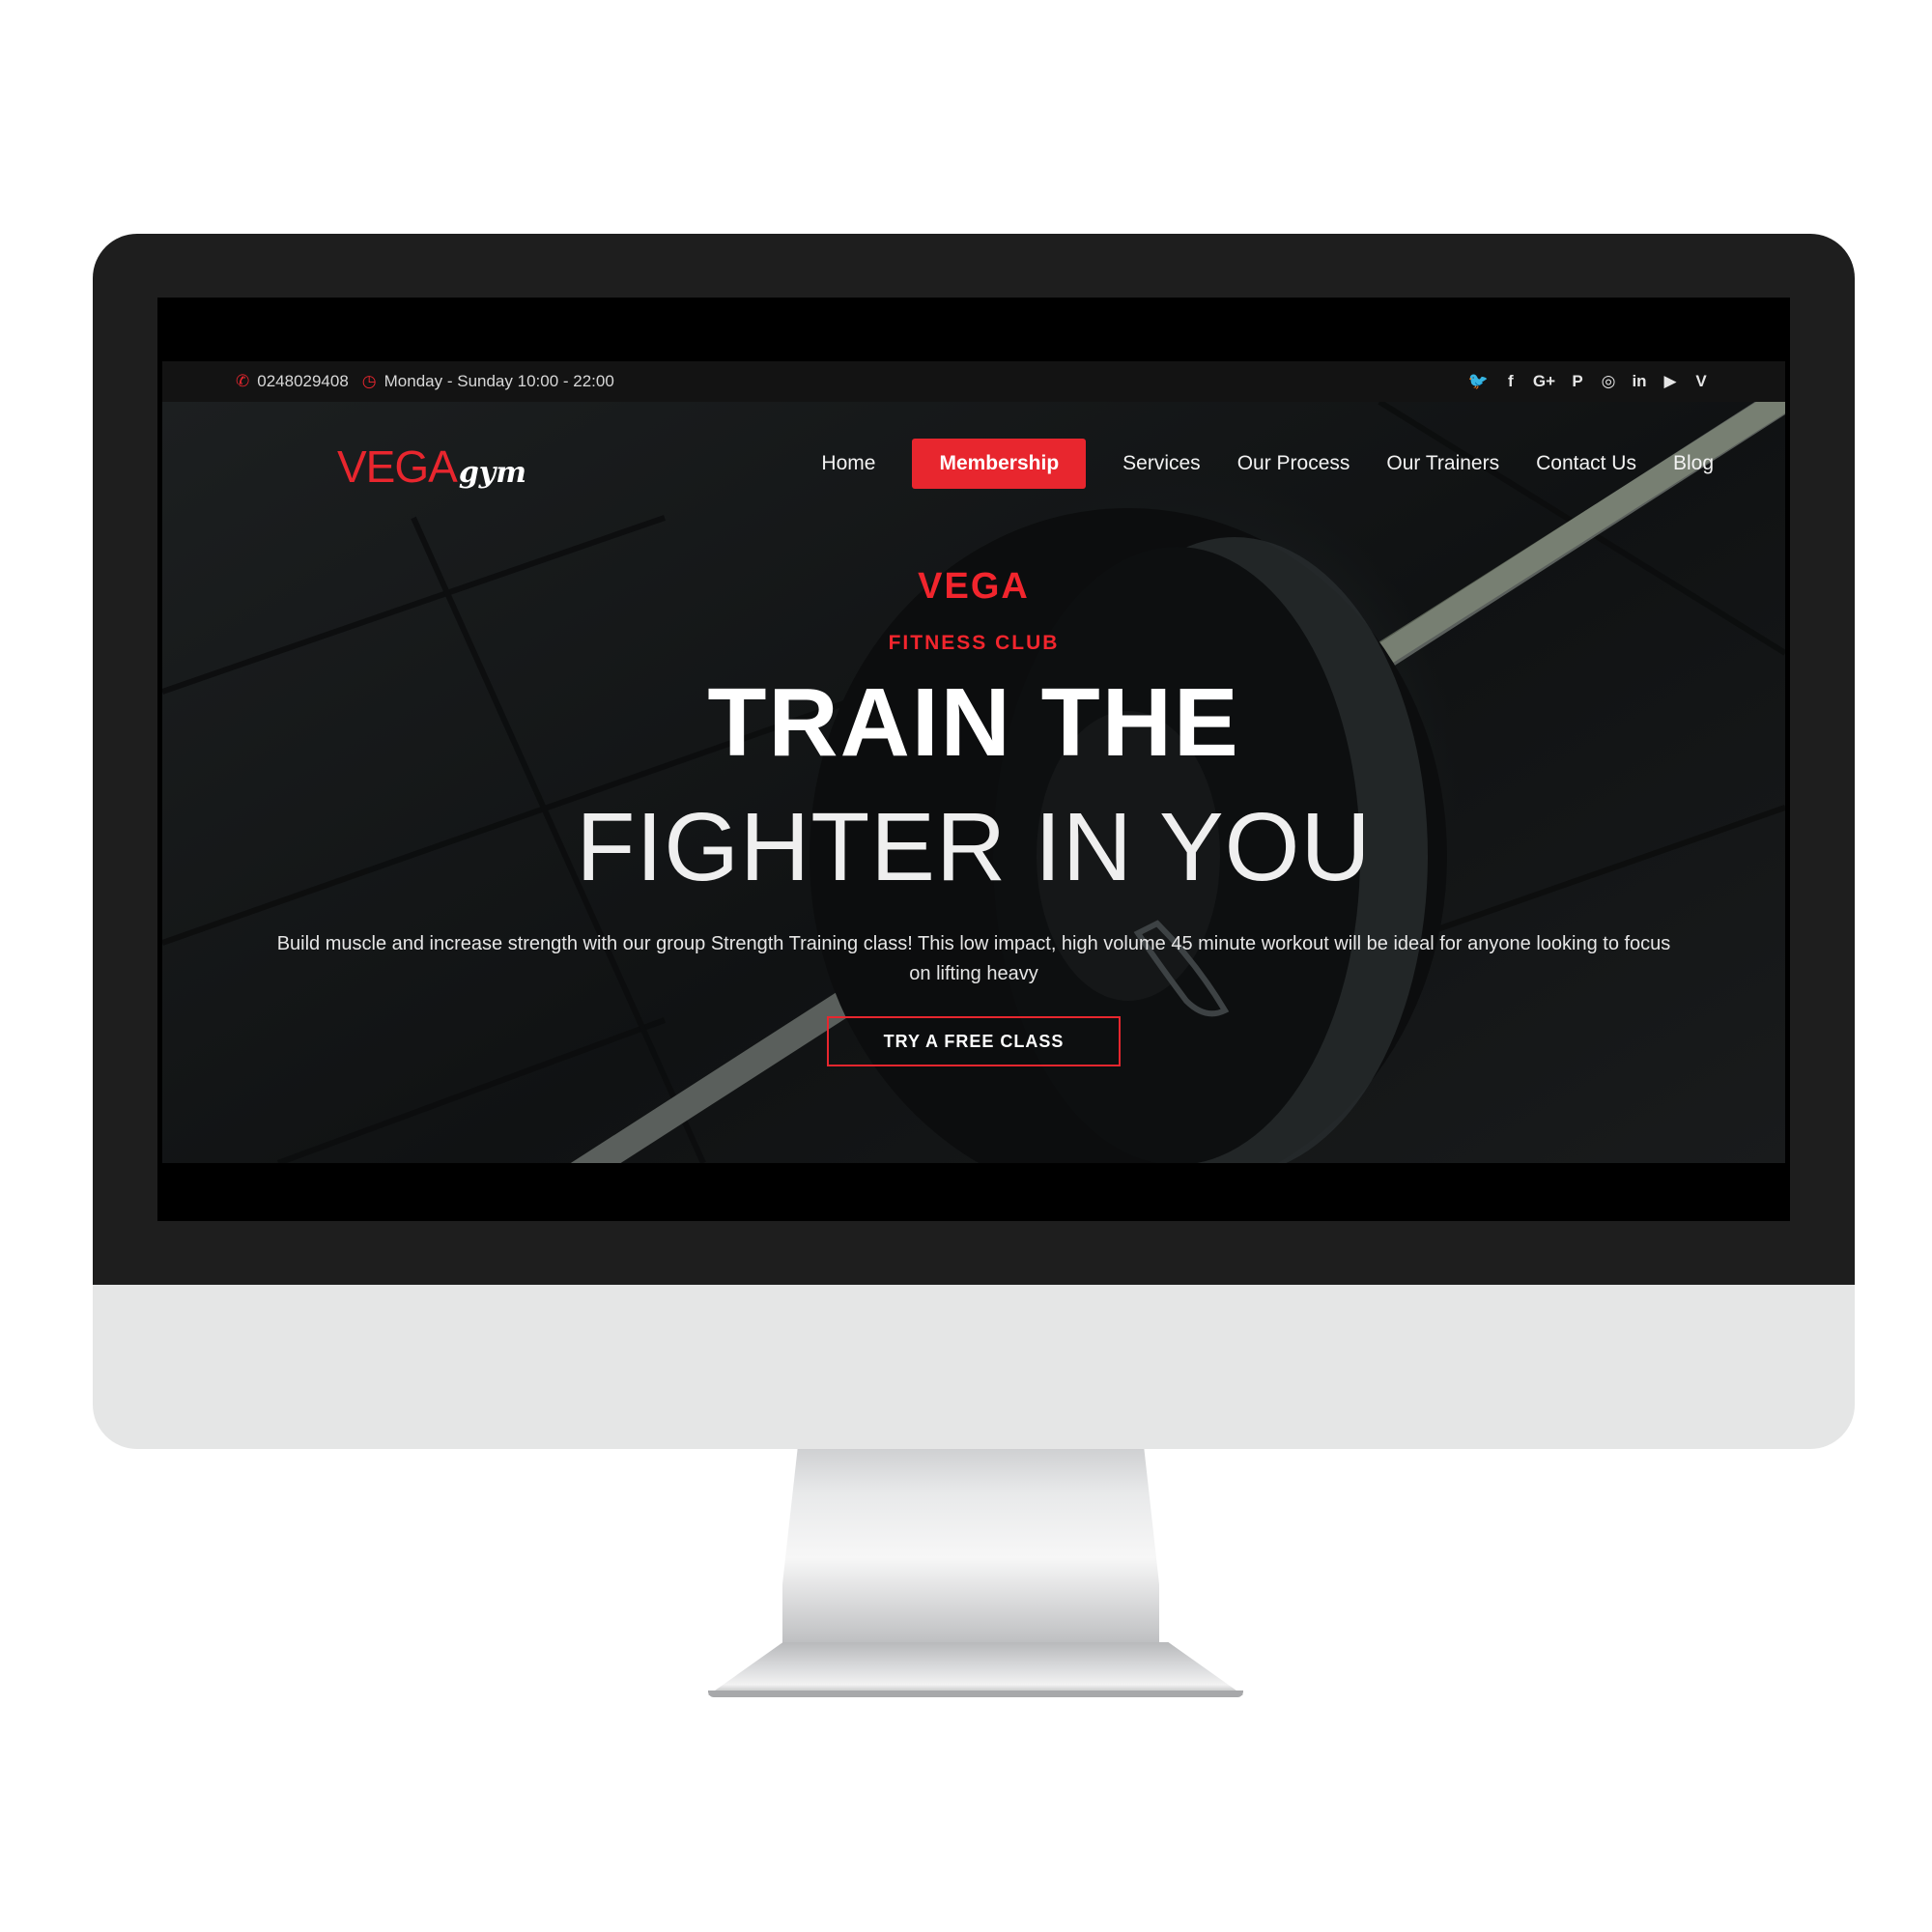 This screenshot has height=1932, width=1932. I want to click on hero-brand: VEGA, so click(974, 586).